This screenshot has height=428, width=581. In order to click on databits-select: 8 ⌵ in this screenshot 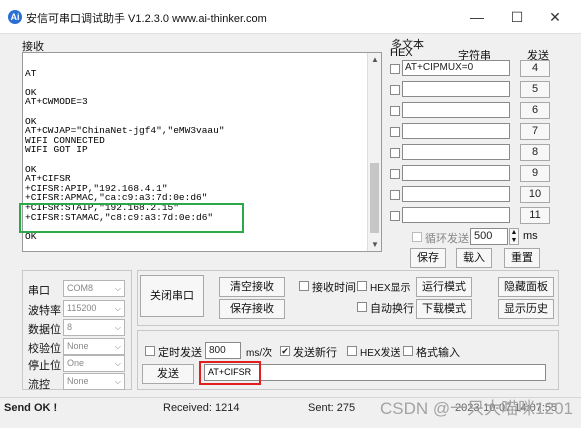, I will do `click(94, 327)`.